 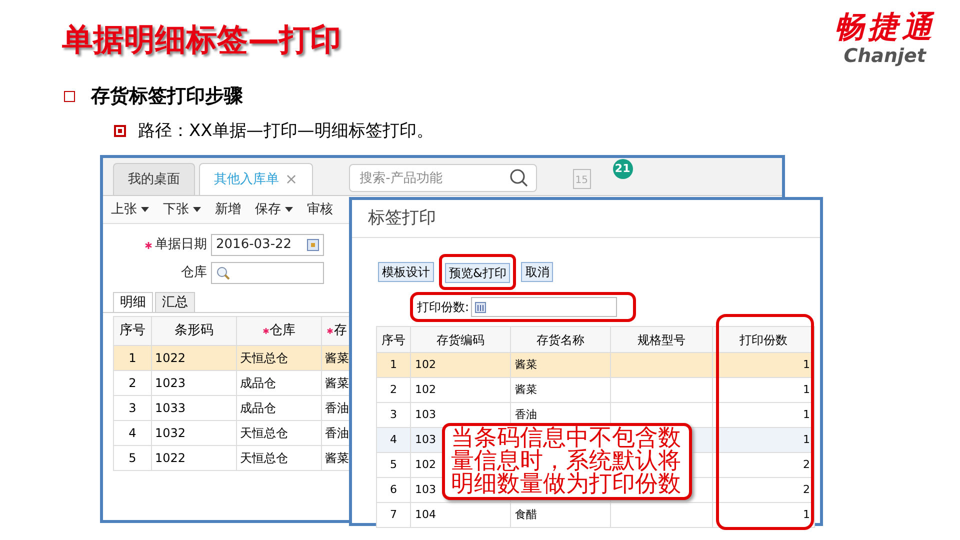 I want to click on toolbar-button: 新增, so click(x=228, y=210).